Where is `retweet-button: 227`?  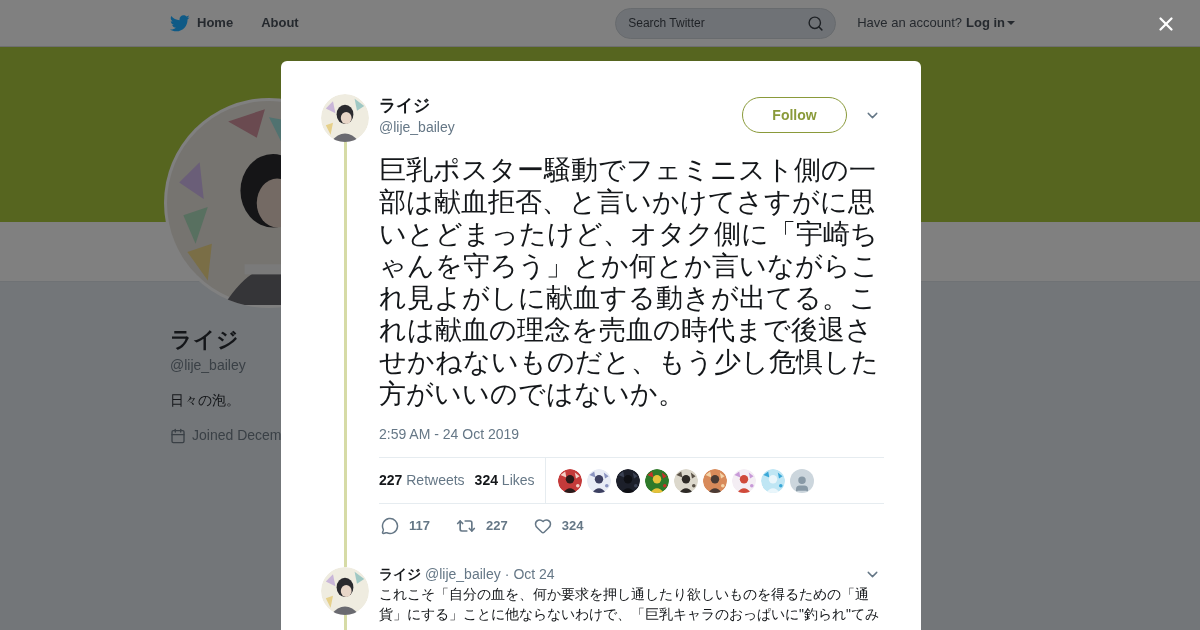 retweet-button: 227 is located at coordinates (482, 526).